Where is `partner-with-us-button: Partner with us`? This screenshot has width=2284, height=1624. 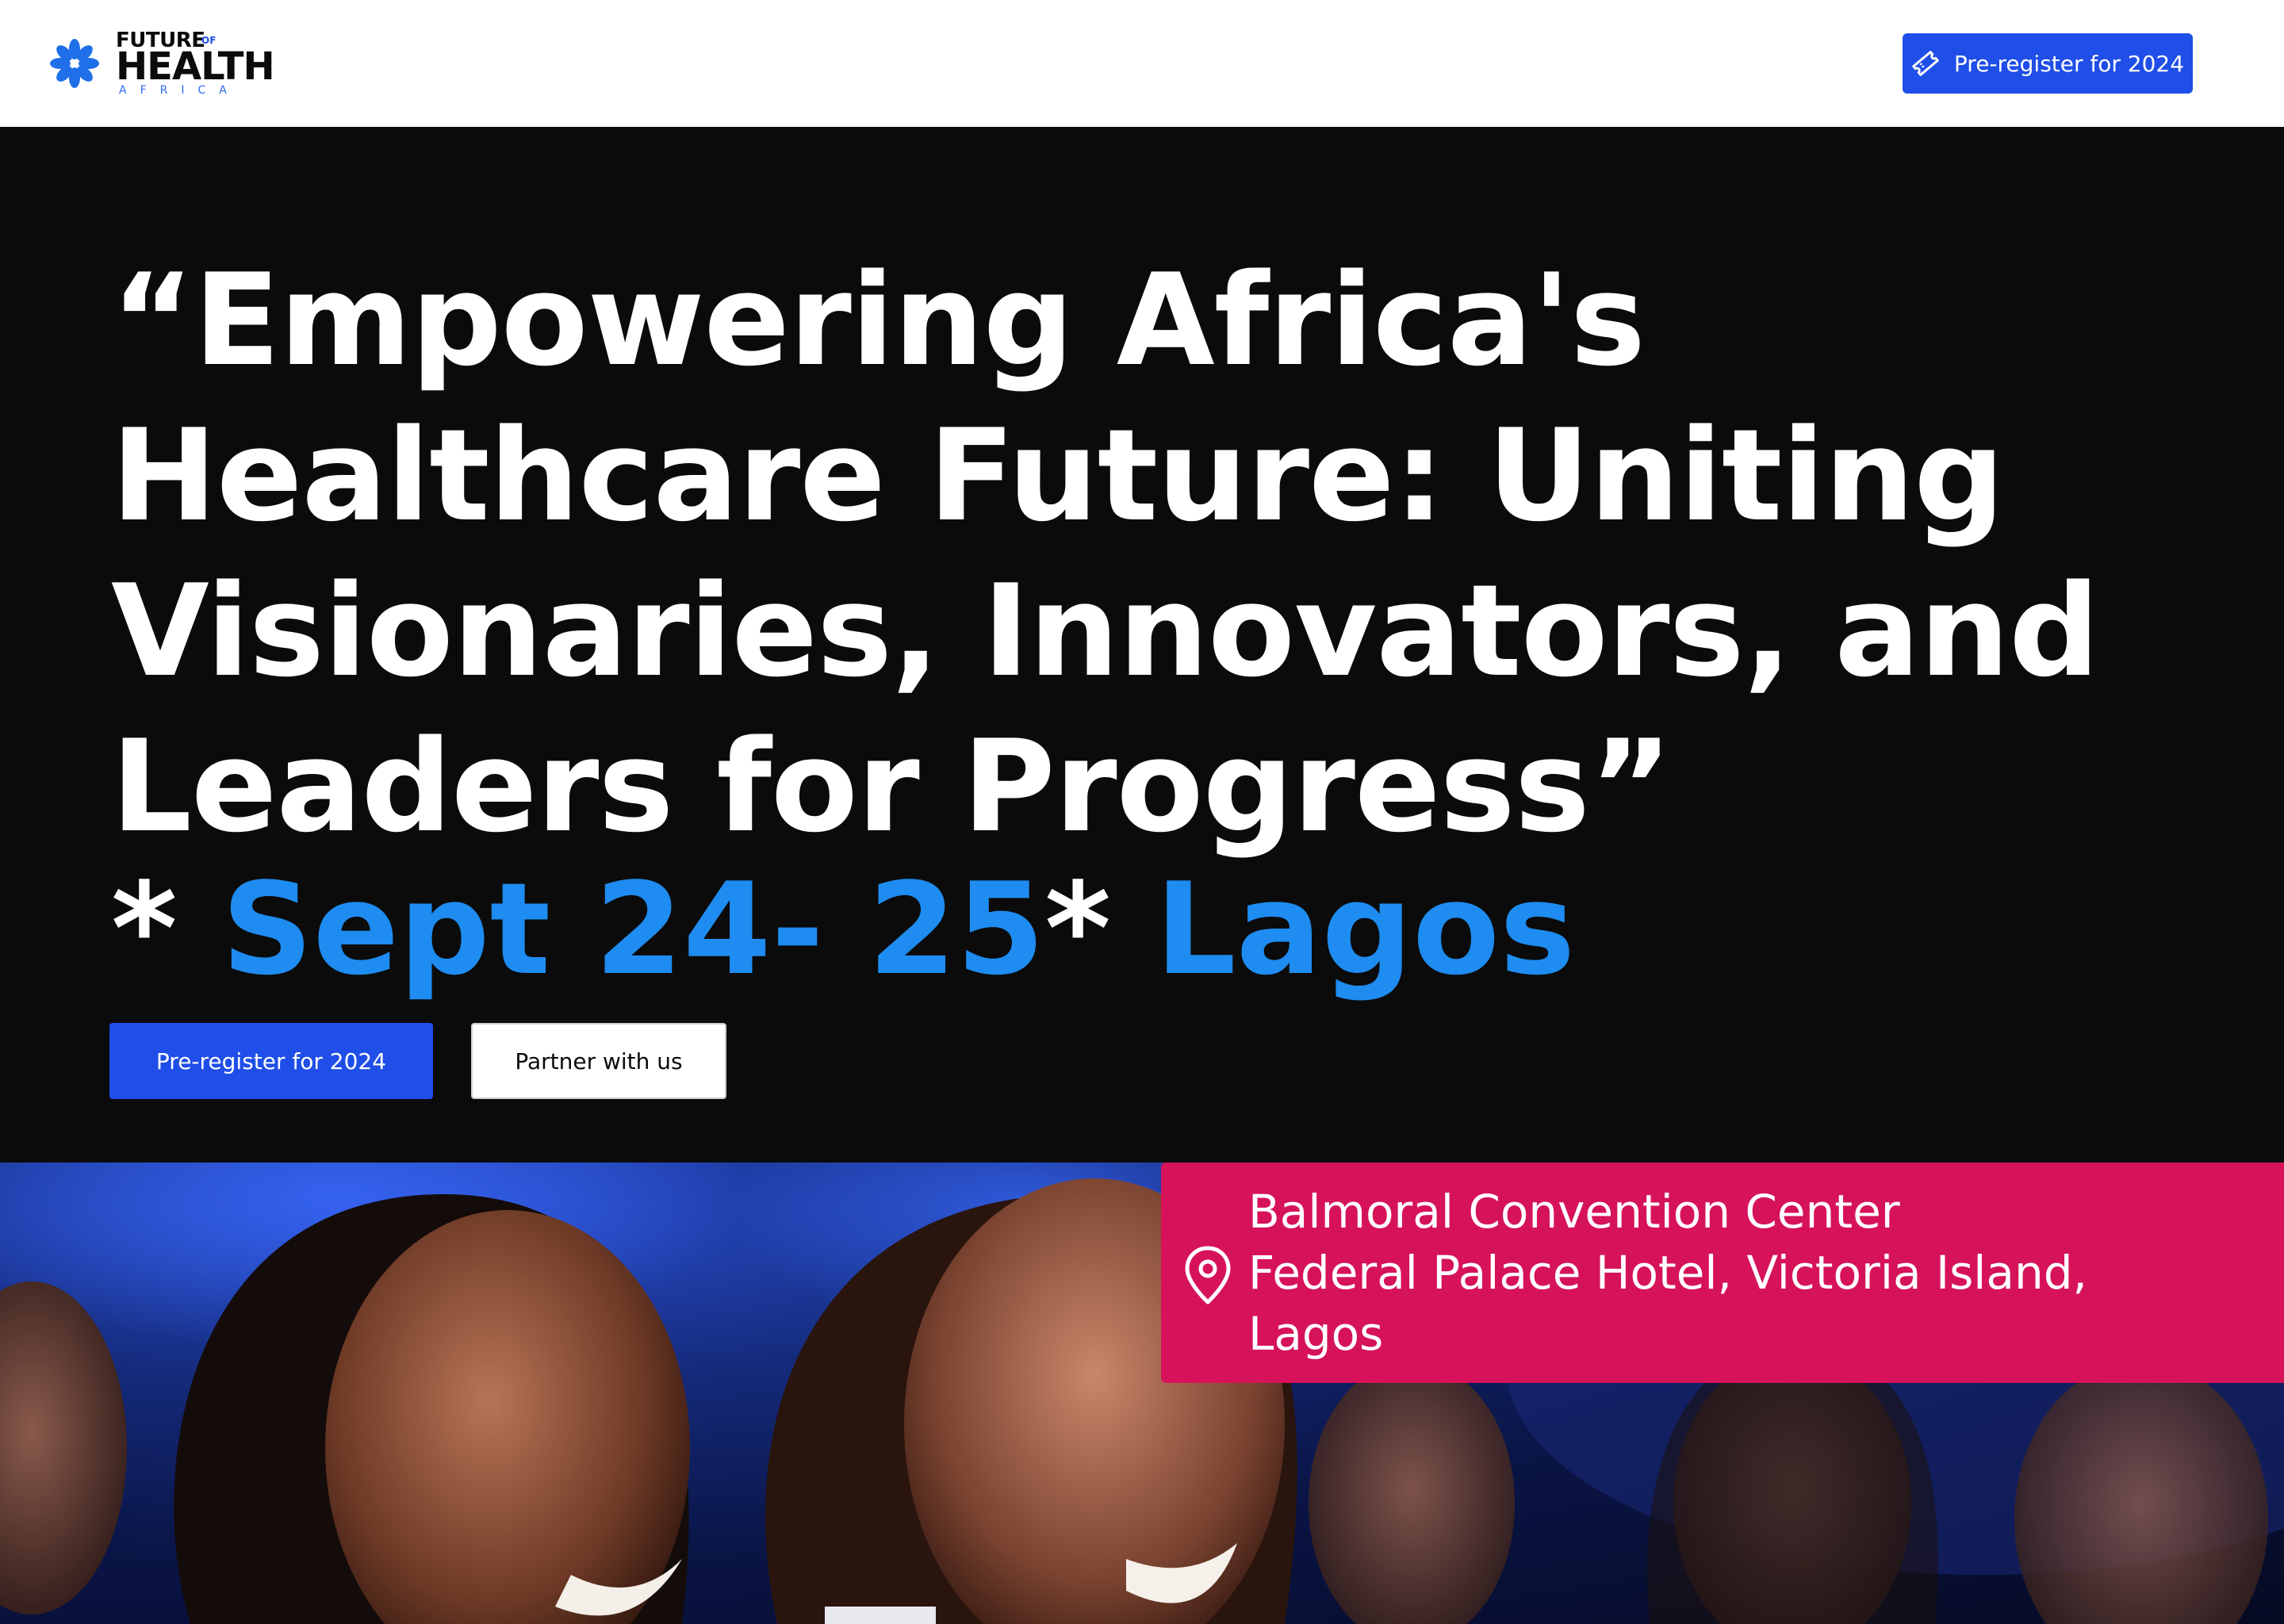 partner-with-us-button: Partner with us is located at coordinates (598, 1061).